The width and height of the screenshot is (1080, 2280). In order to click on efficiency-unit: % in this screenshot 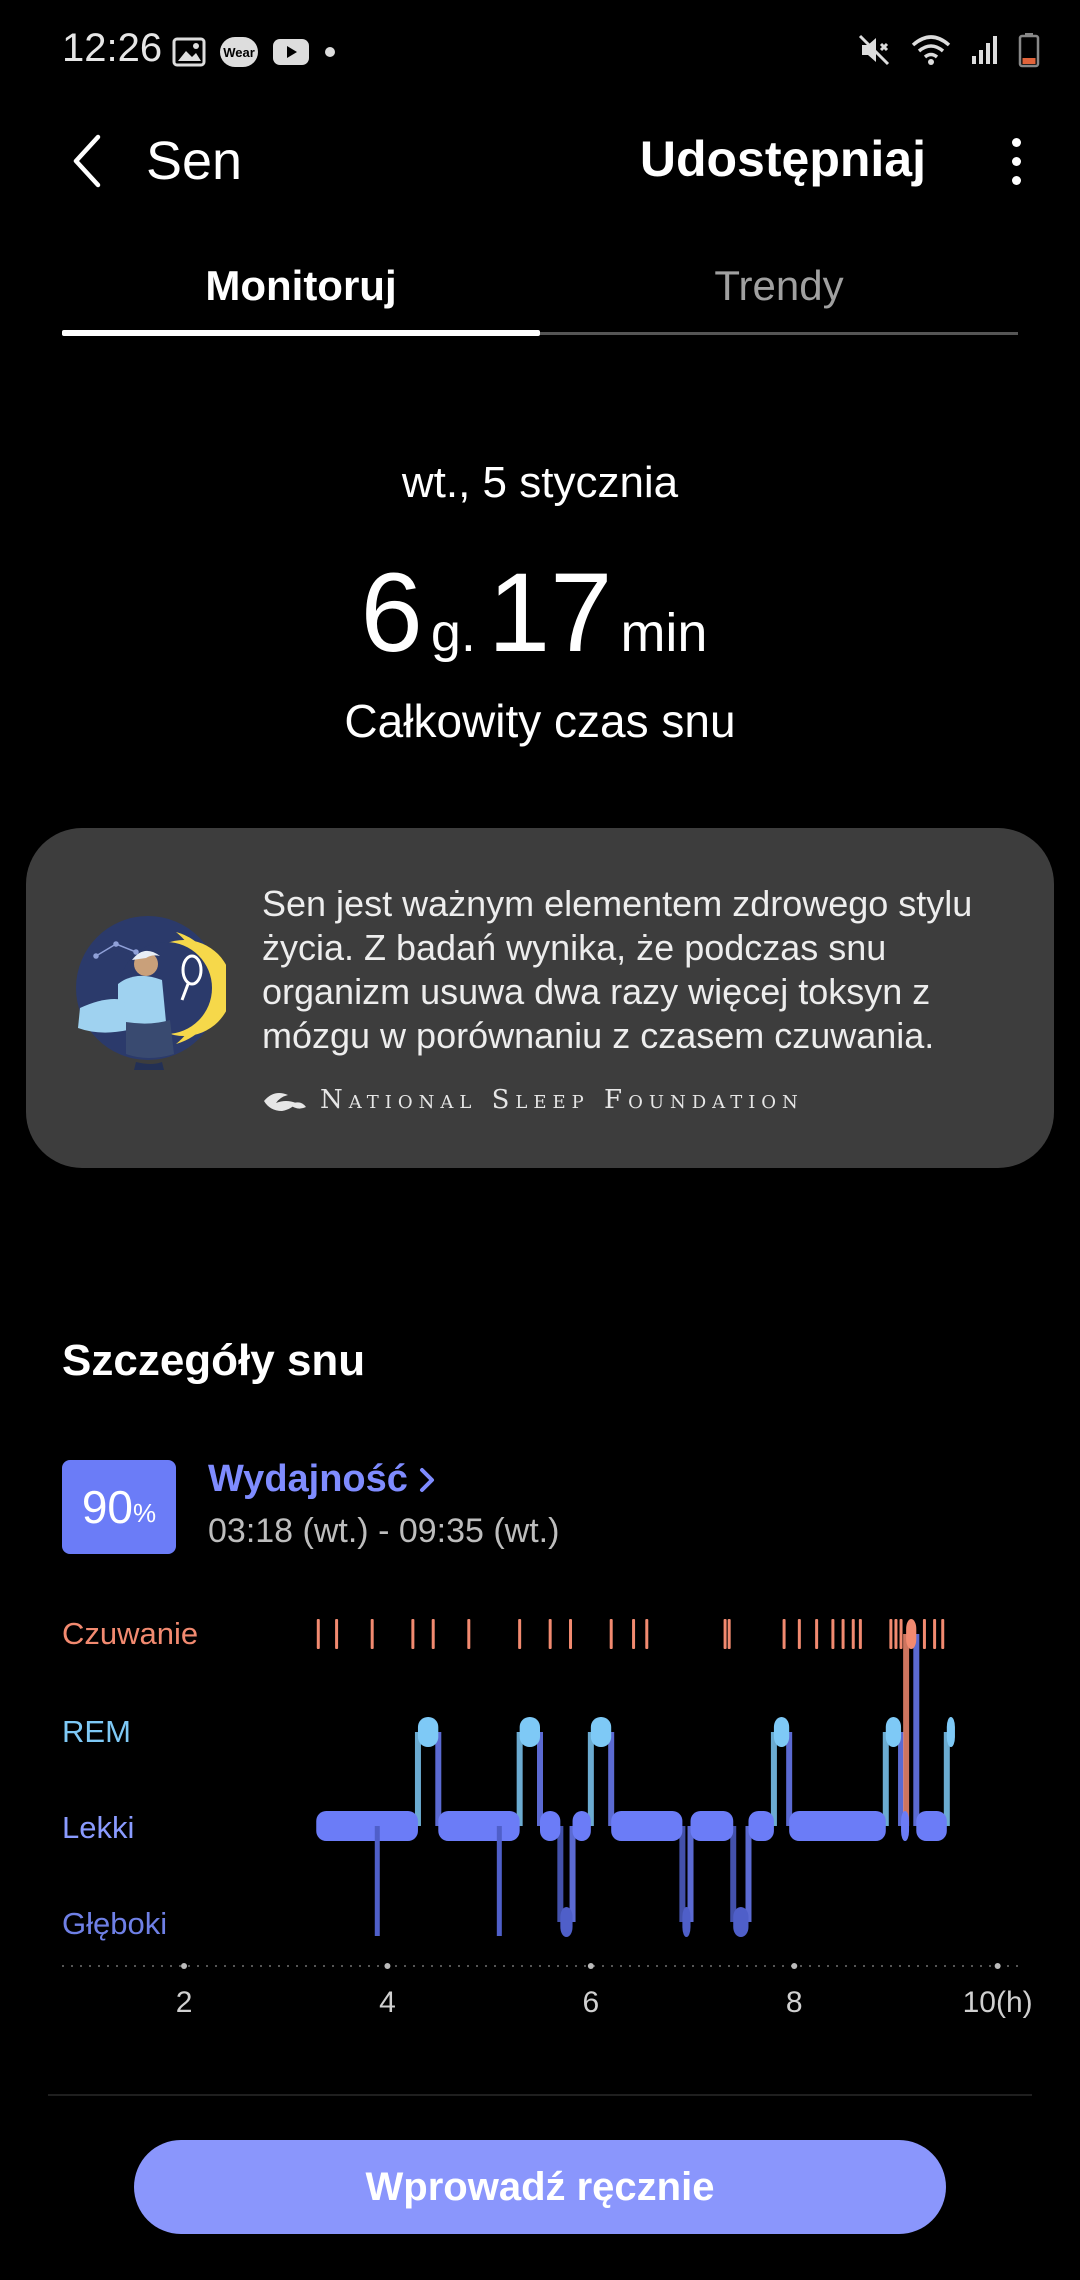, I will do `click(145, 1512)`.